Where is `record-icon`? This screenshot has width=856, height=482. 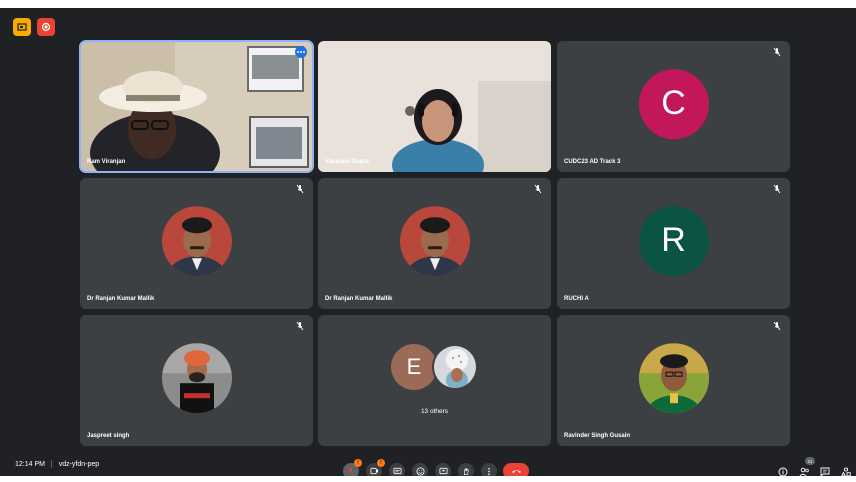
record-icon is located at coordinates (46, 27).